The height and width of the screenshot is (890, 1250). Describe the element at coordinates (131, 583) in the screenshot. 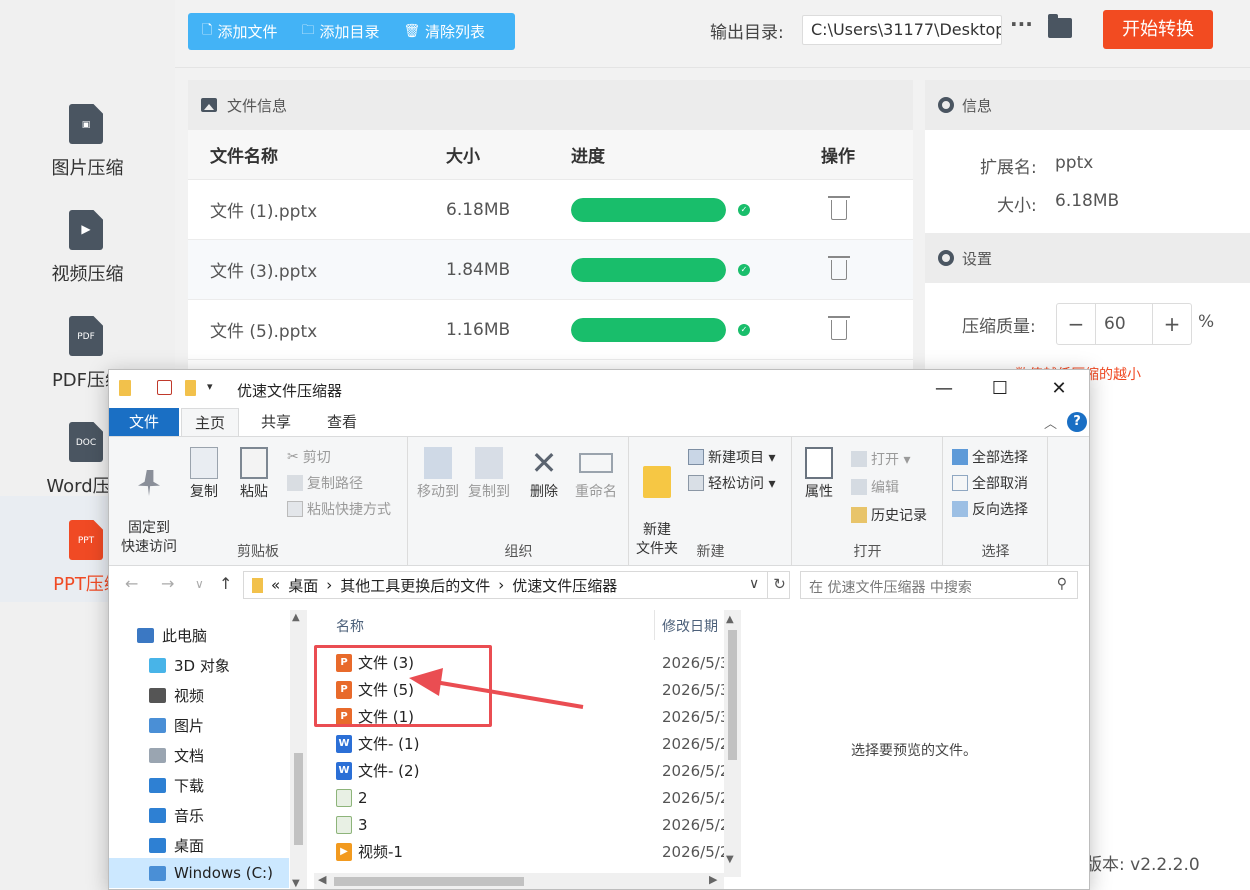

I see `back-icon: ←` at that location.